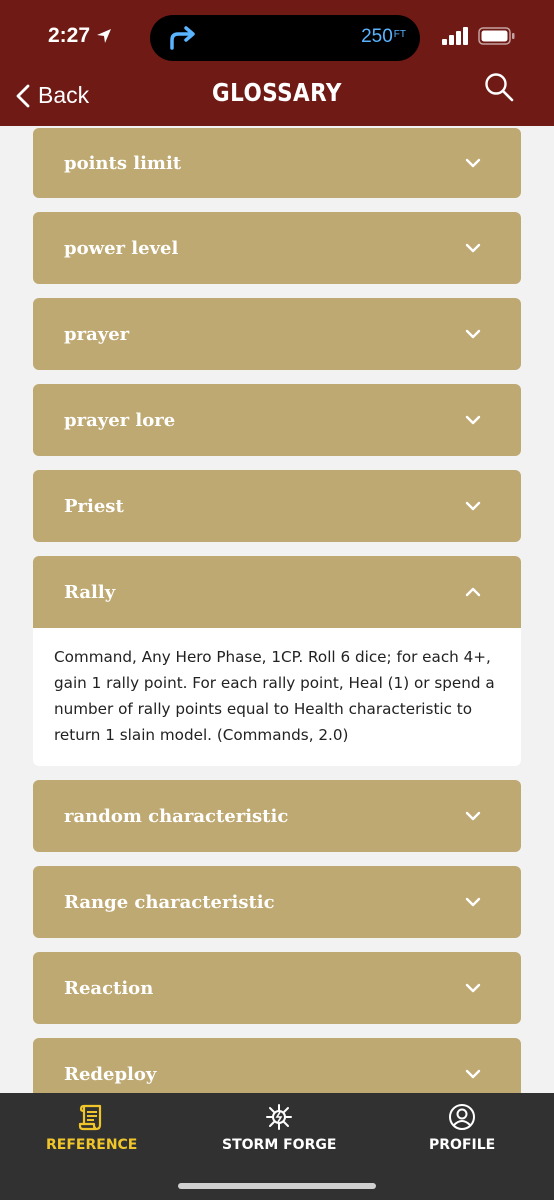  I want to click on glossary-item: points limit, so click(277, 163).